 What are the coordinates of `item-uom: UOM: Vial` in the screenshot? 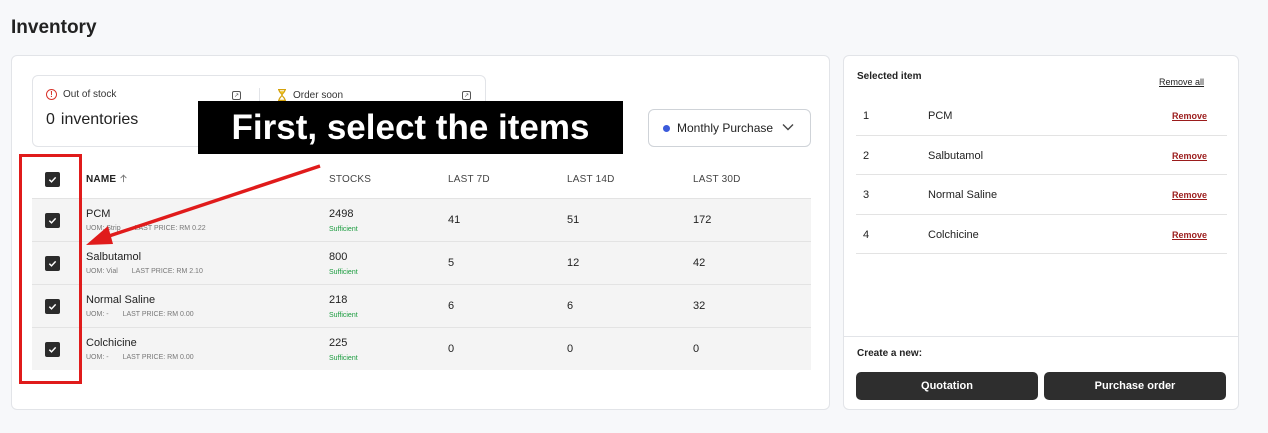 It's located at (102, 271).